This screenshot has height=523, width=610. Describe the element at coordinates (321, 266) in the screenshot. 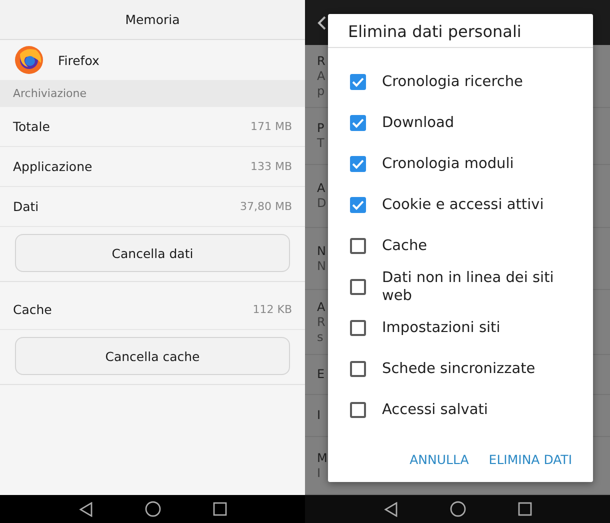

I see `setting-summary: N` at that location.